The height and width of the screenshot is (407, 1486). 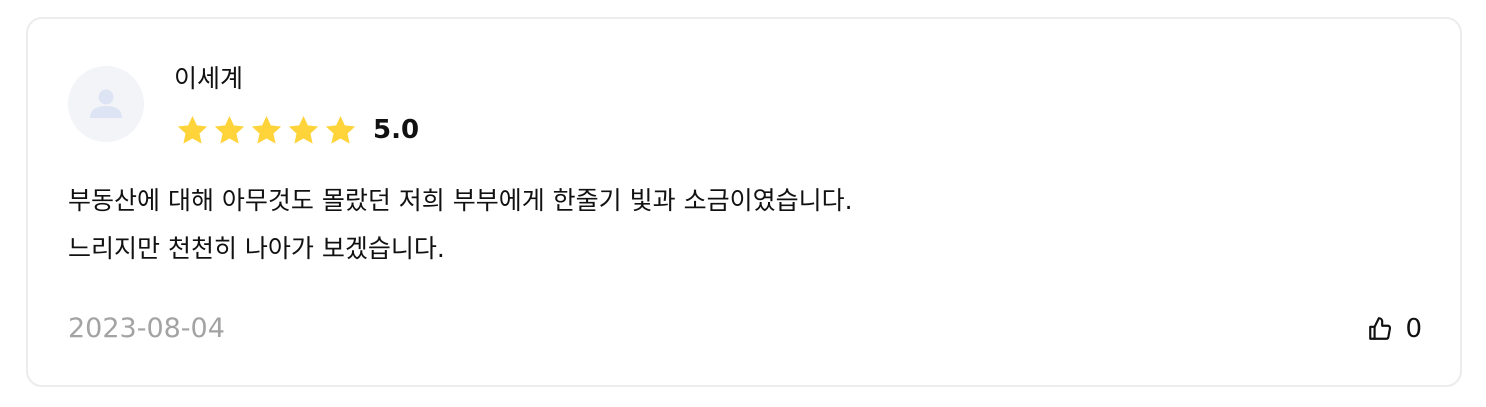 What do you see at coordinates (256, 248) in the screenshot?
I see `review-text-line: 느리지만 천천히 나아가 보겠습니다.` at bounding box center [256, 248].